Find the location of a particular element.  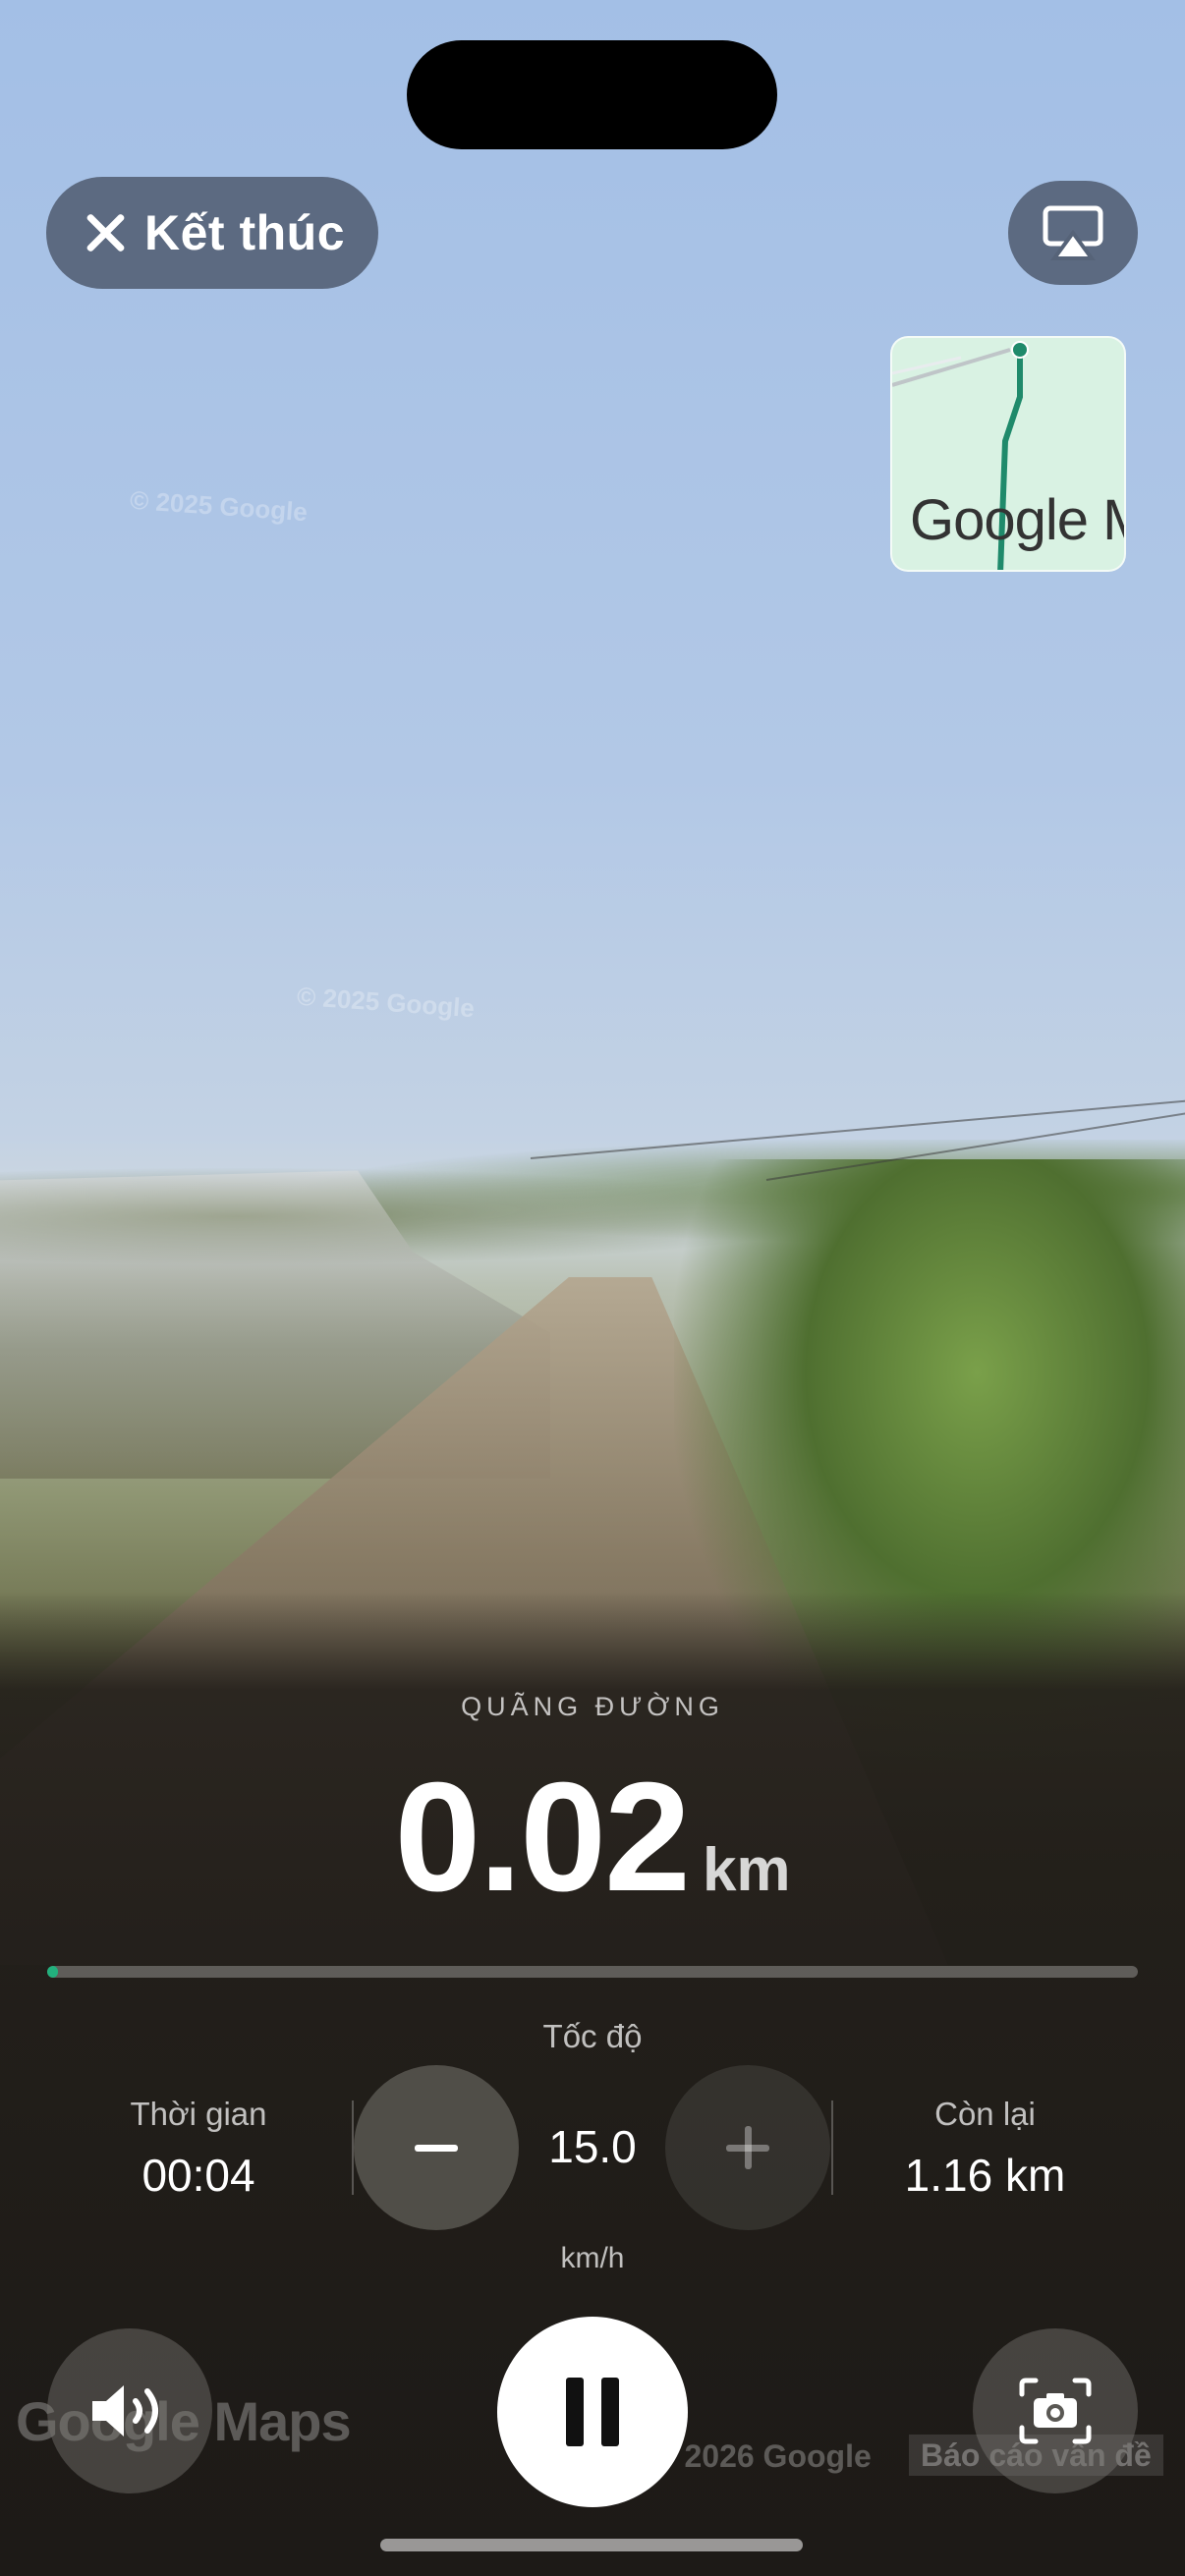

route-minimap: Google M is located at coordinates (1008, 454).